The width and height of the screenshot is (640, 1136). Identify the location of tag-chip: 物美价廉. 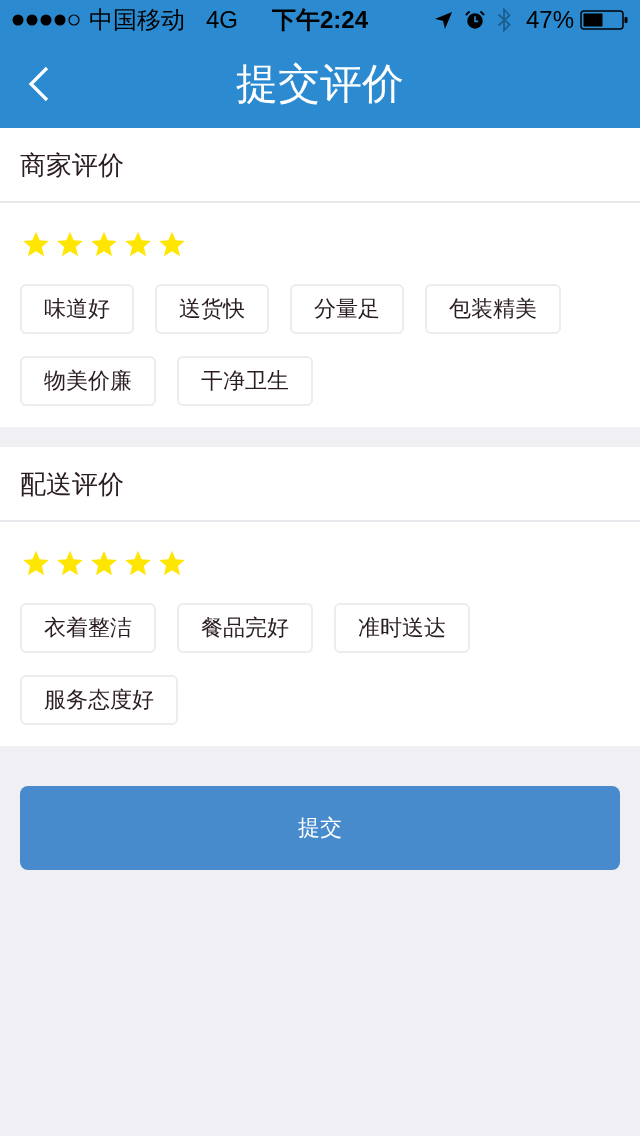
(88, 381).